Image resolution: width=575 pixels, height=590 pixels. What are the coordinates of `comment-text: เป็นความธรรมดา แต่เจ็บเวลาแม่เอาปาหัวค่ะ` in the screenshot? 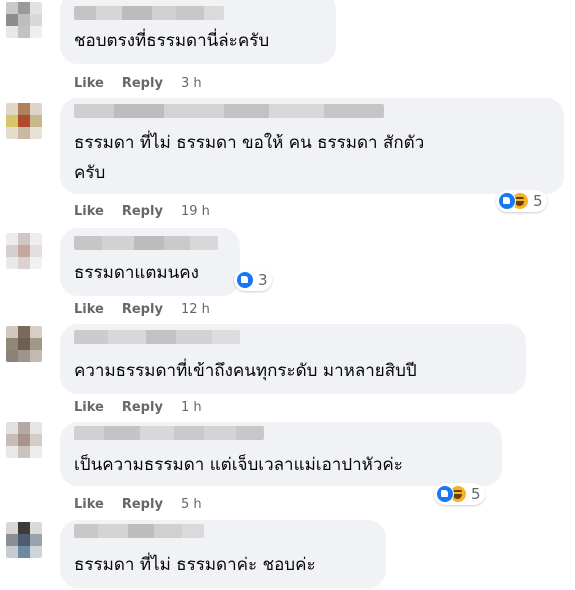 It's located at (238, 465).